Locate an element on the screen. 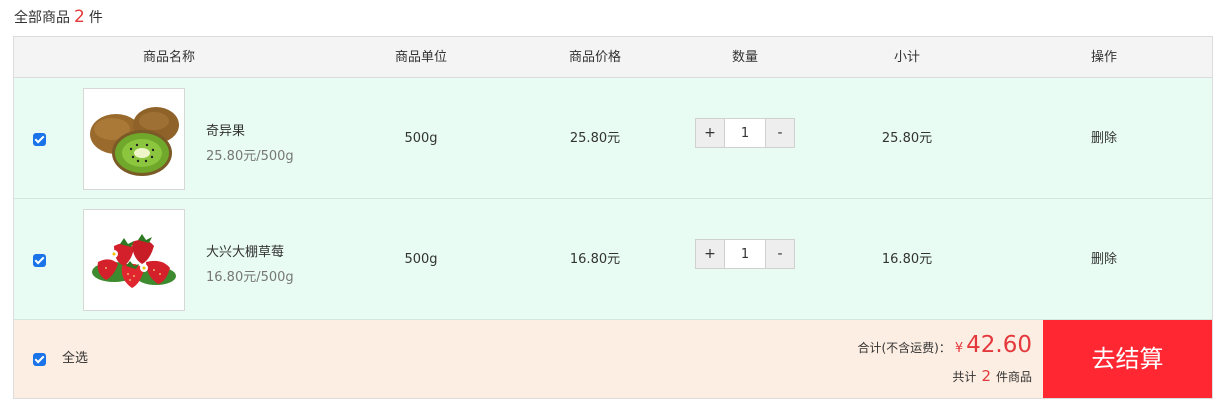 This screenshot has width=1224, height=407. column-header-quantity: 数量 is located at coordinates (744, 57).